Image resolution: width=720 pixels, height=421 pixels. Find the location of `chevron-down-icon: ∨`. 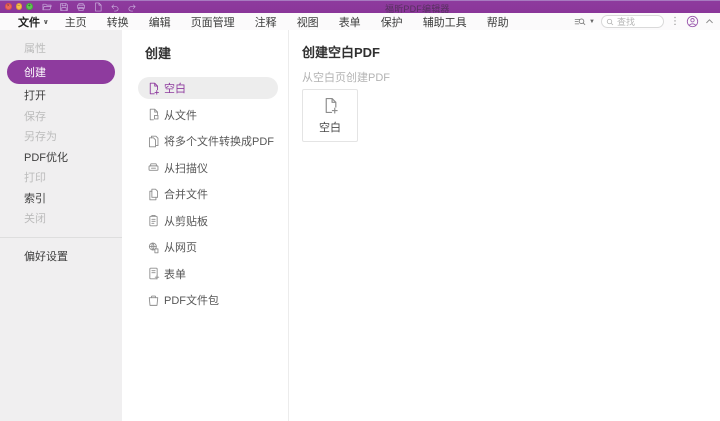

chevron-down-icon: ∨ is located at coordinates (46, 22).